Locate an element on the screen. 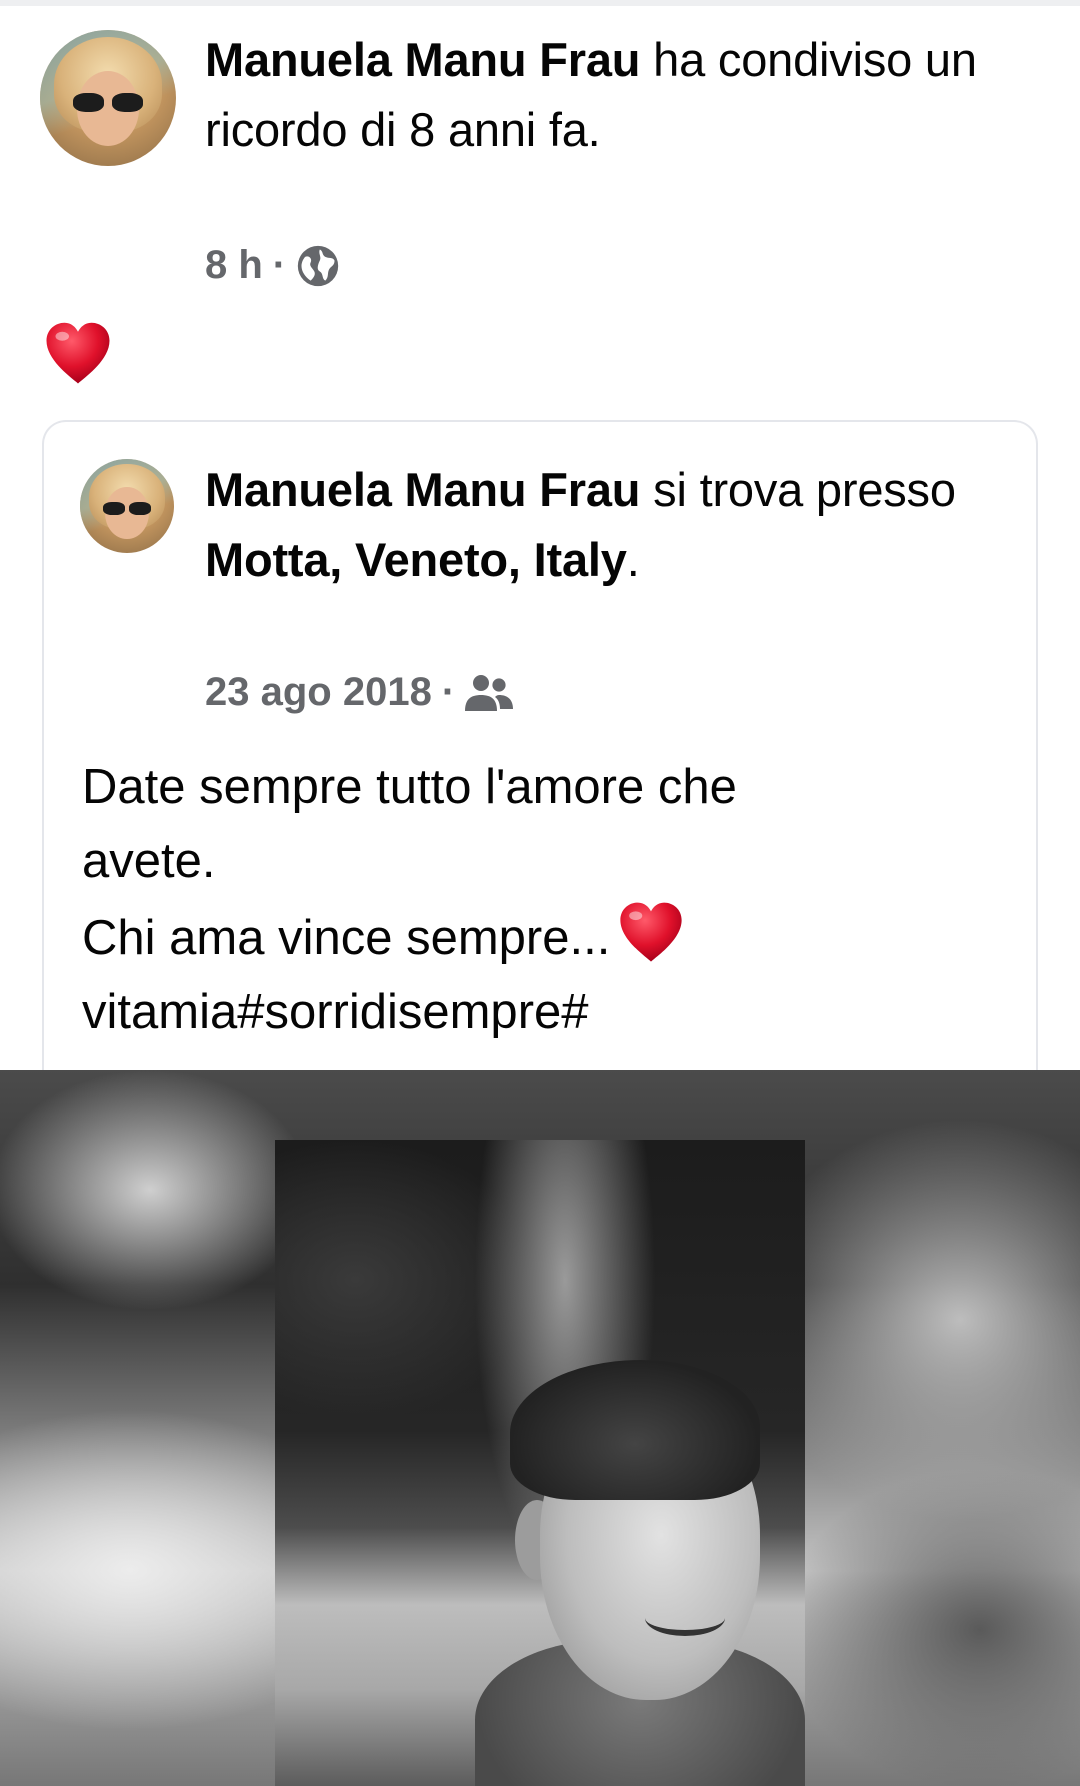  post-meta: 8 h · is located at coordinates (272, 265).